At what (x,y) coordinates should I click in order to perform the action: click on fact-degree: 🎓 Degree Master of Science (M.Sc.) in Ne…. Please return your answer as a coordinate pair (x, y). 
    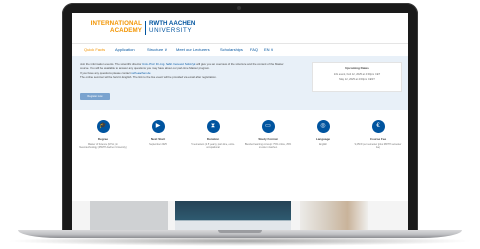
    Looking at the image, I should click on (103, 135).